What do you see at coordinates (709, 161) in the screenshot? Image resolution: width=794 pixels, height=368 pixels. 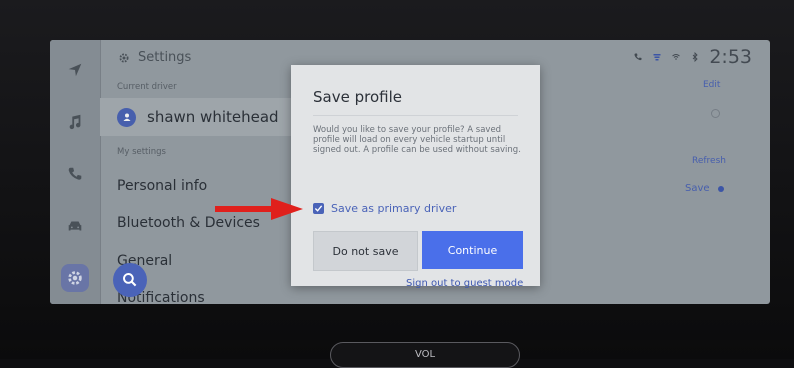 I see `refresh-link: Refresh` at bounding box center [709, 161].